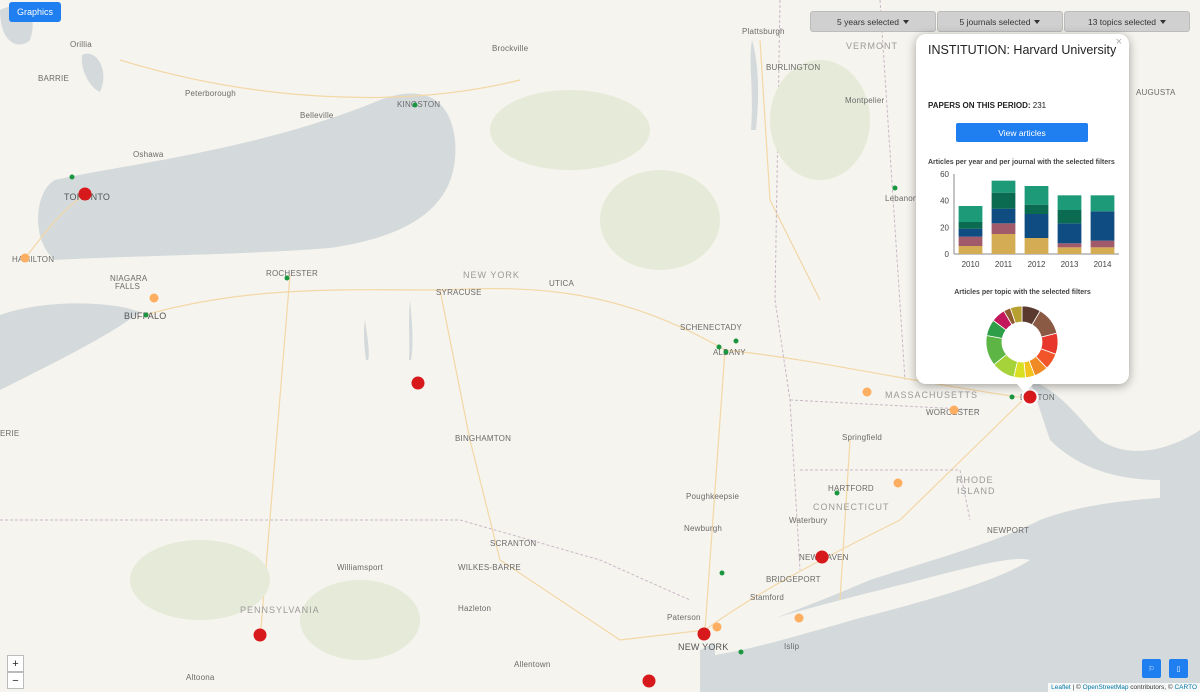 This screenshot has height=692, width=1200. I want to click on papers-label: PAPERS ON THIS PERIOD:, so click(979, 105).